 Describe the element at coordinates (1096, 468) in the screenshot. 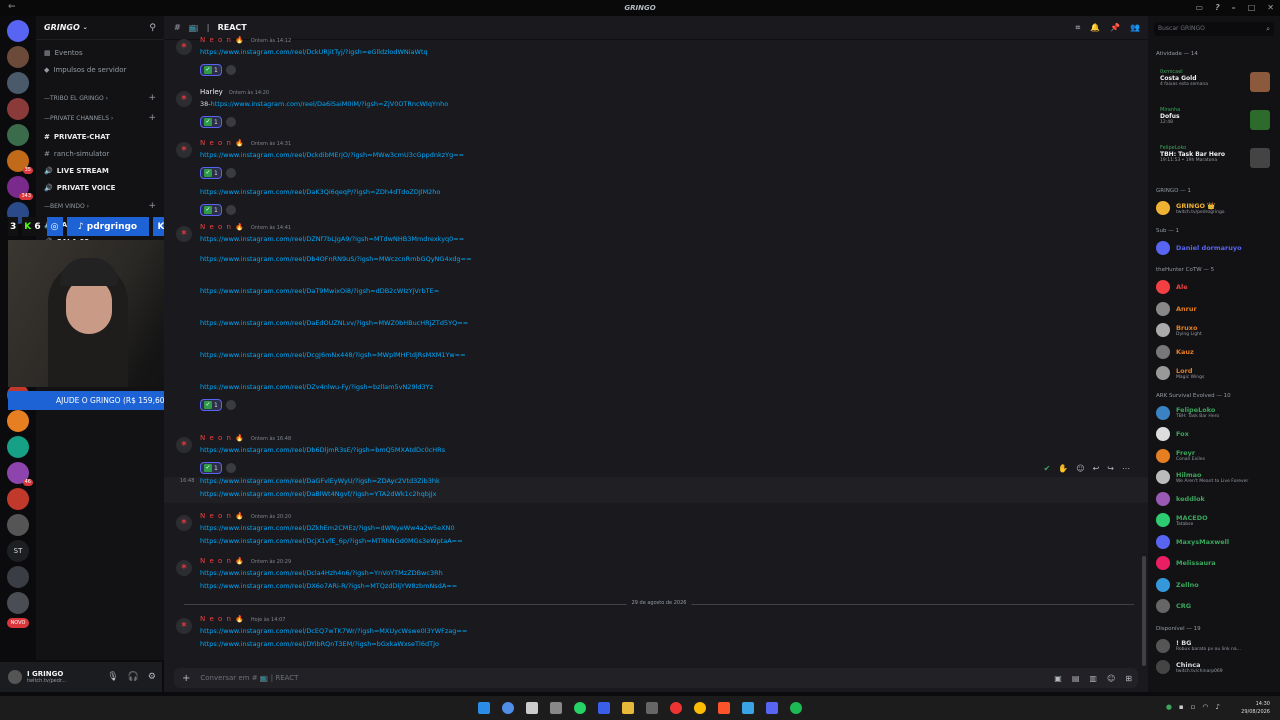

I see `reply-icon: ↩` at that location.